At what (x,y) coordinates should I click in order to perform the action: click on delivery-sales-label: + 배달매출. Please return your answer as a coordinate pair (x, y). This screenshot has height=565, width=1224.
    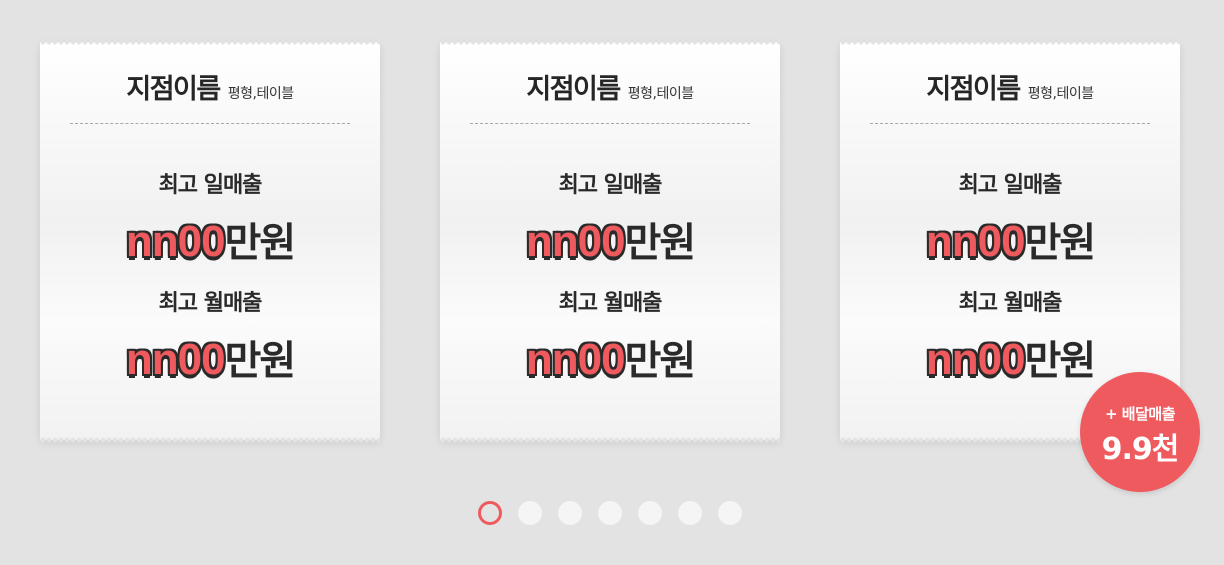
    Looking at the image, I should click on (1140, 414).